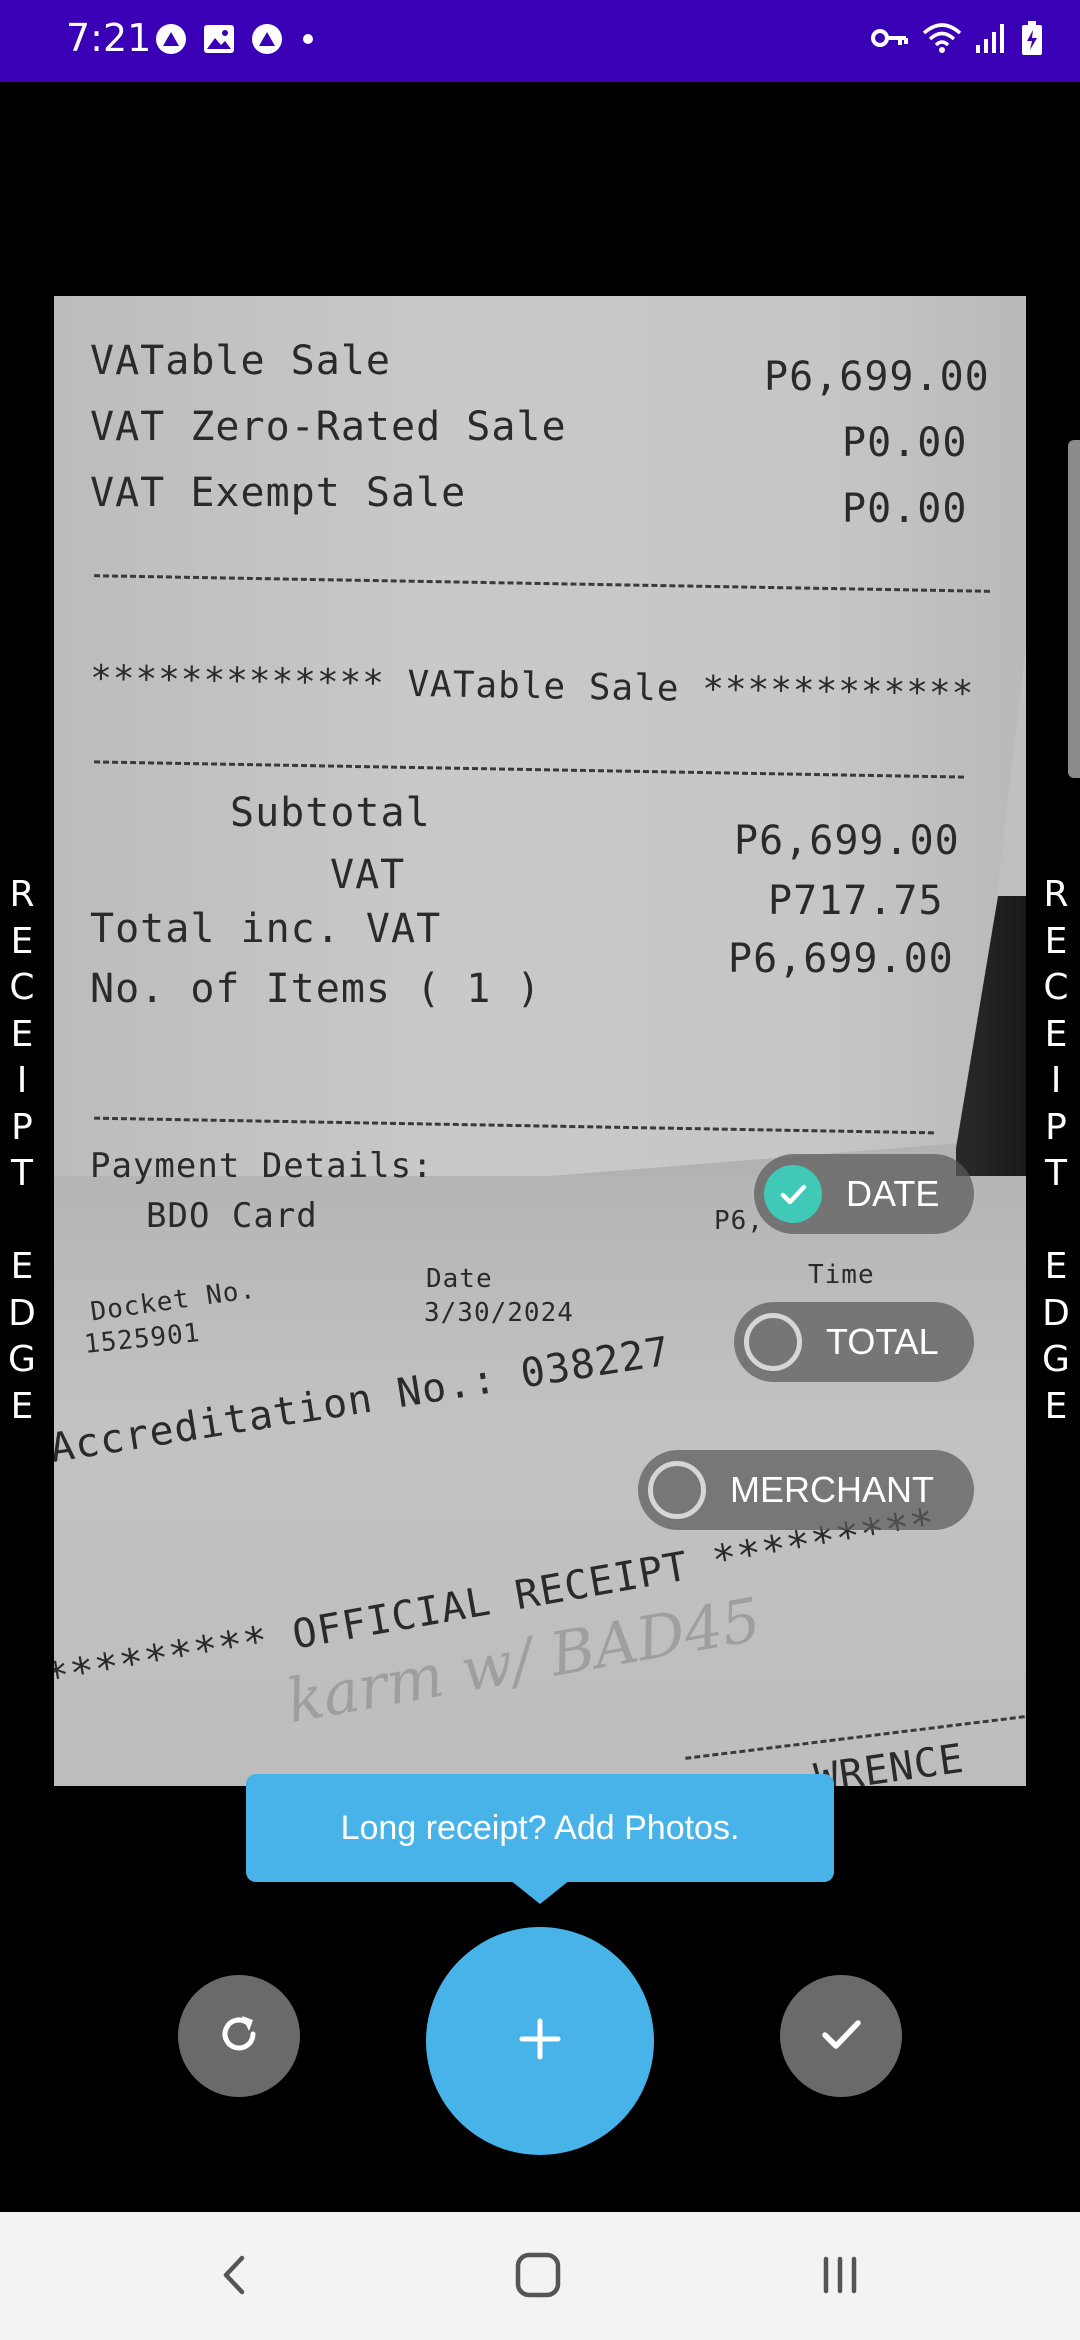 The image size is (1080, 2340). Describe the element at coordinates (877, 377) in the screenshot. I see `receipt-line-value: P6,699.00` at that location.